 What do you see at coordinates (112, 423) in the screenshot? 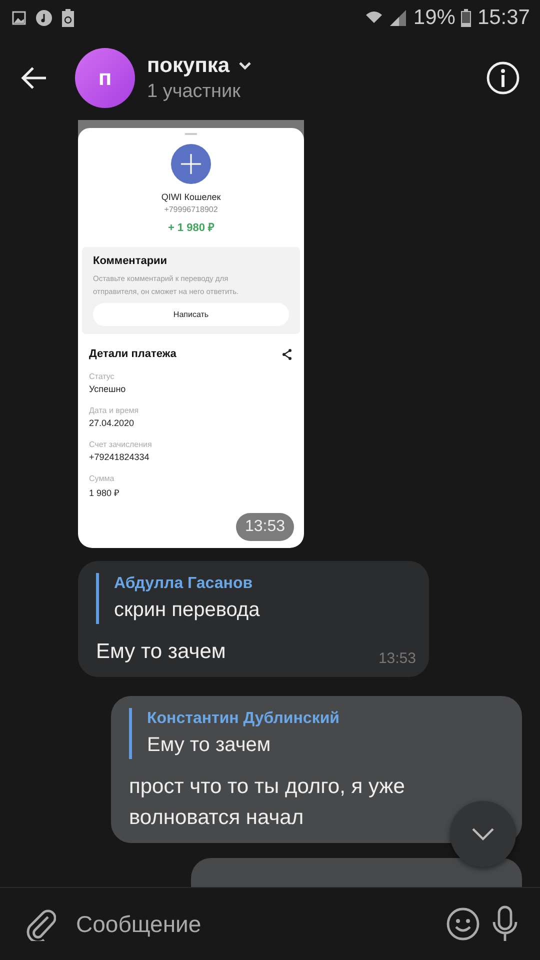
I see `field-value: 27.04.2020` at bounding box center [112, 423].